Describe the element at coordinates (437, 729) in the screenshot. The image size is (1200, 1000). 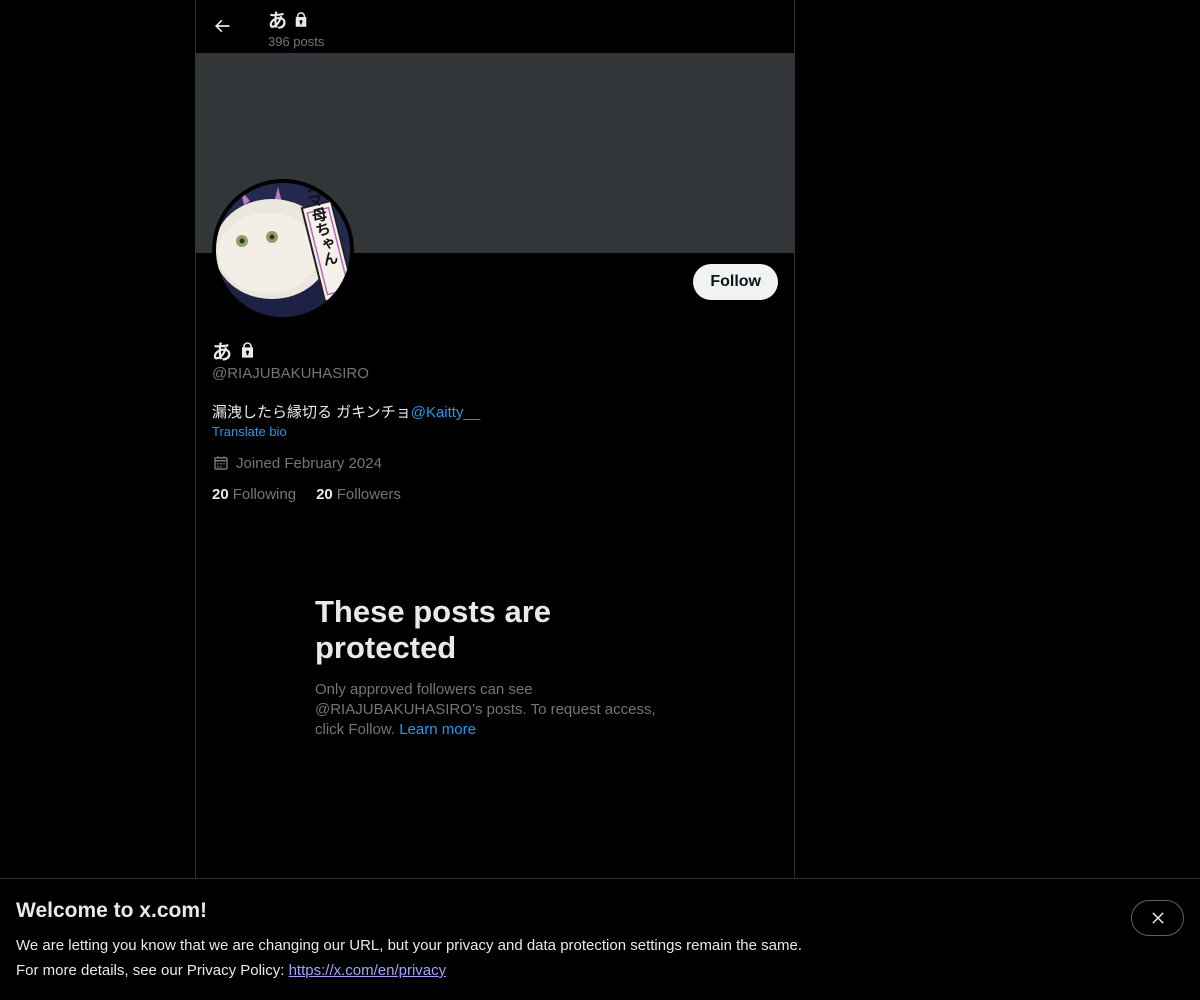
I see `learn-more-link: Learn more` at that location.